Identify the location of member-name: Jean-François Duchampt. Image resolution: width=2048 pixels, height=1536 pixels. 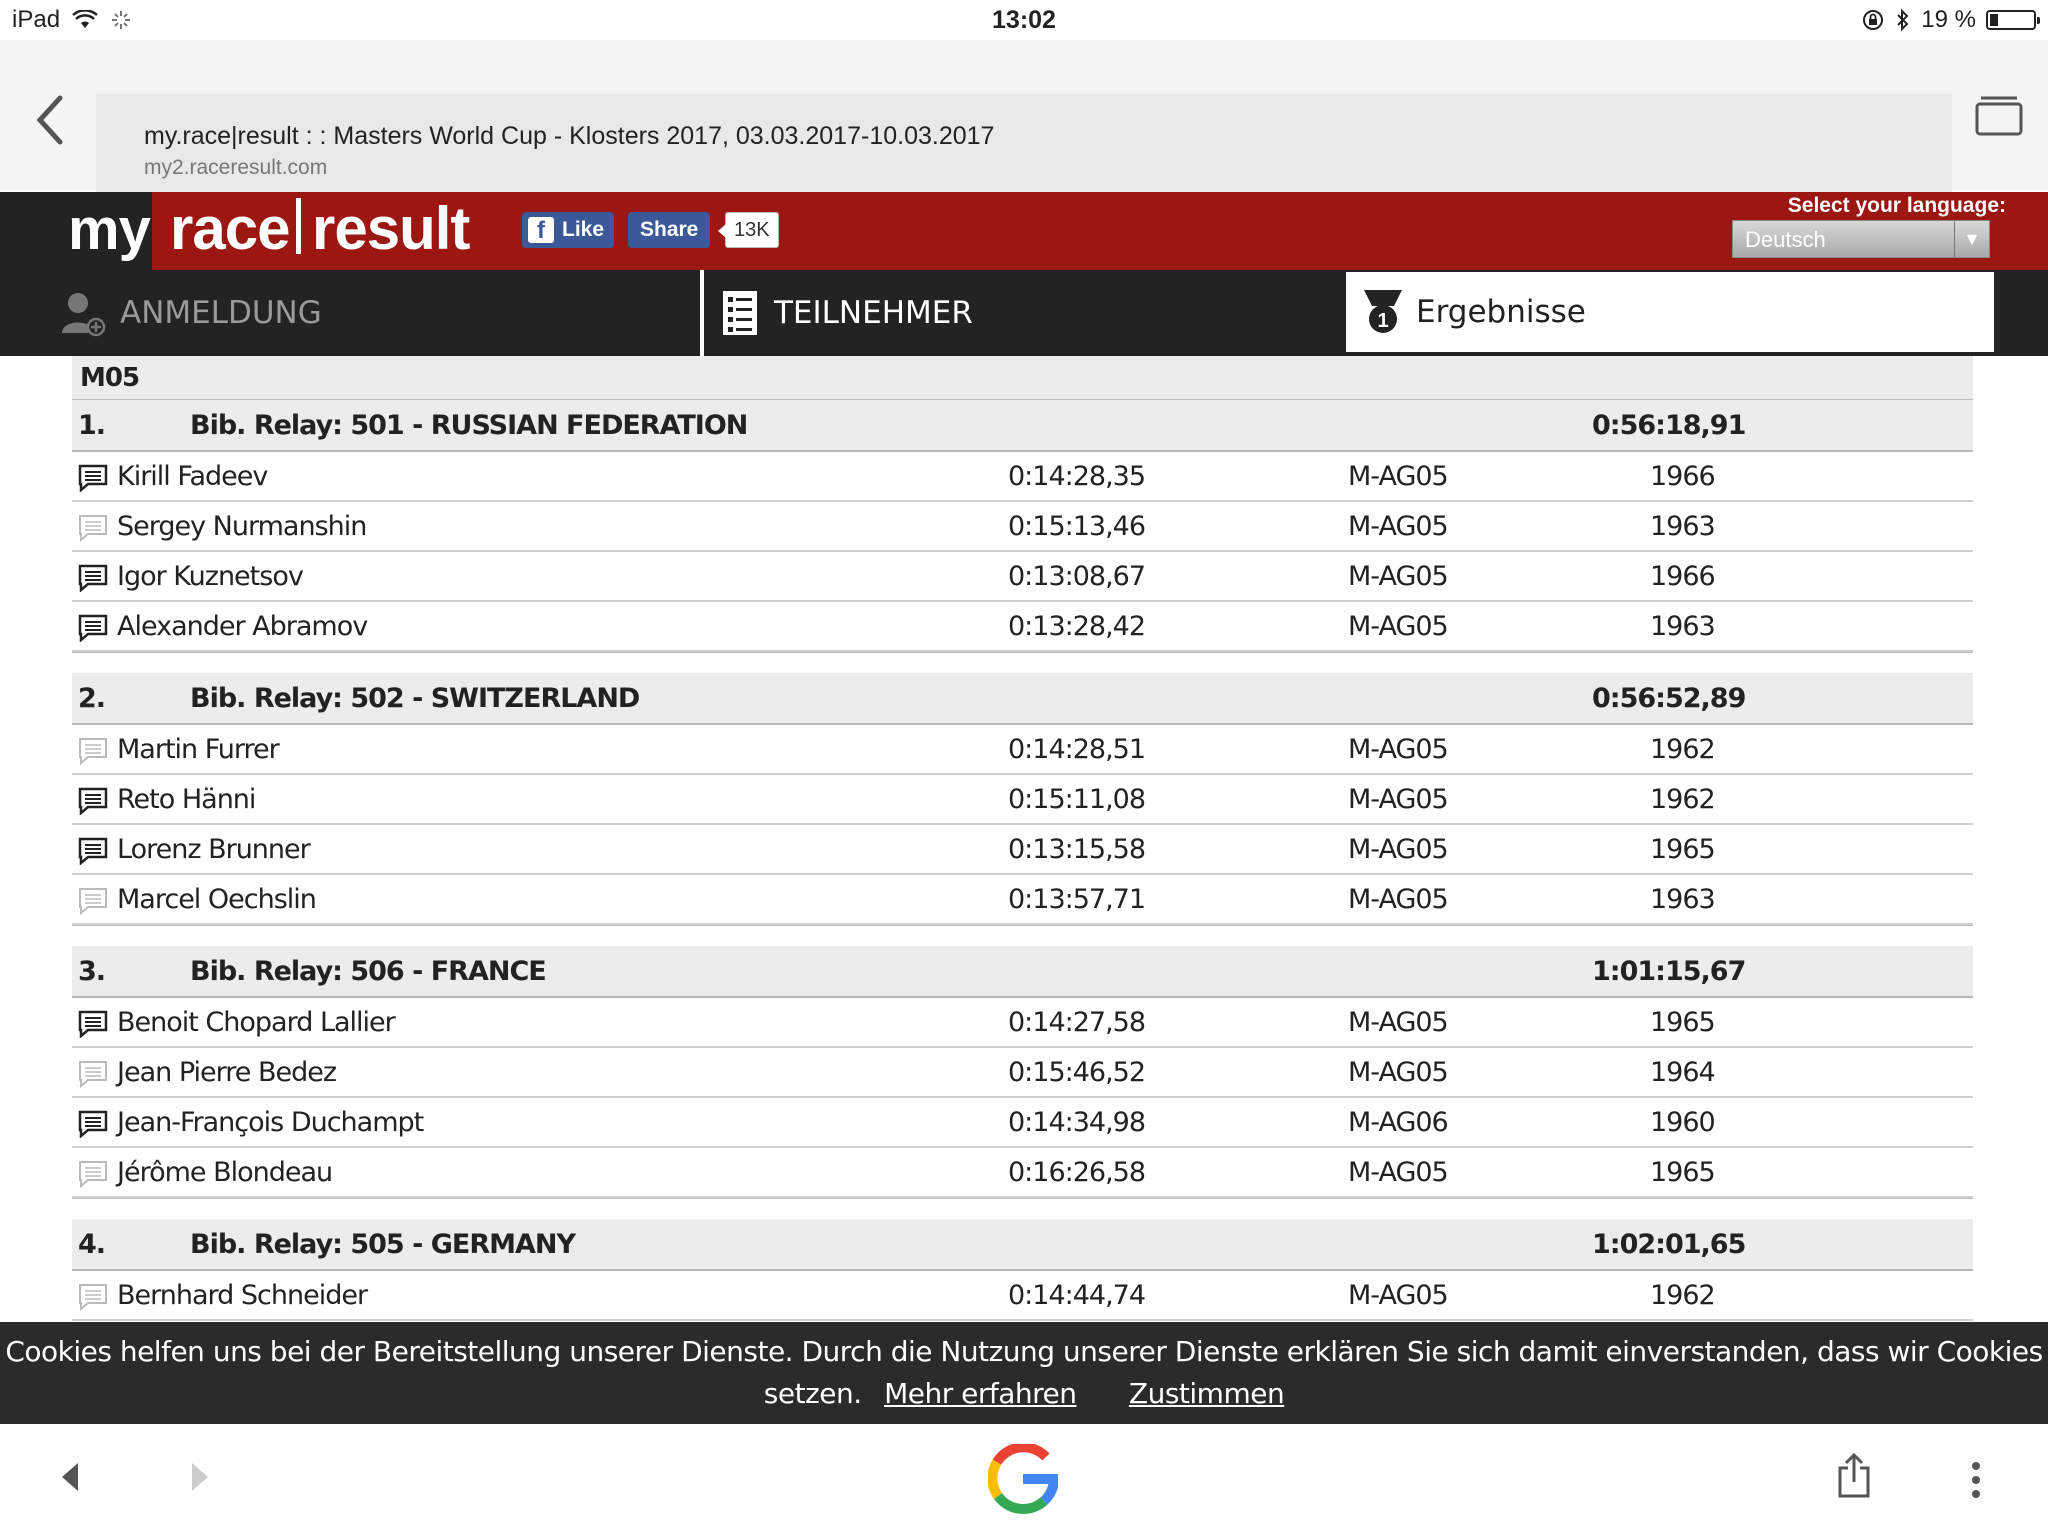
(270, 1122).